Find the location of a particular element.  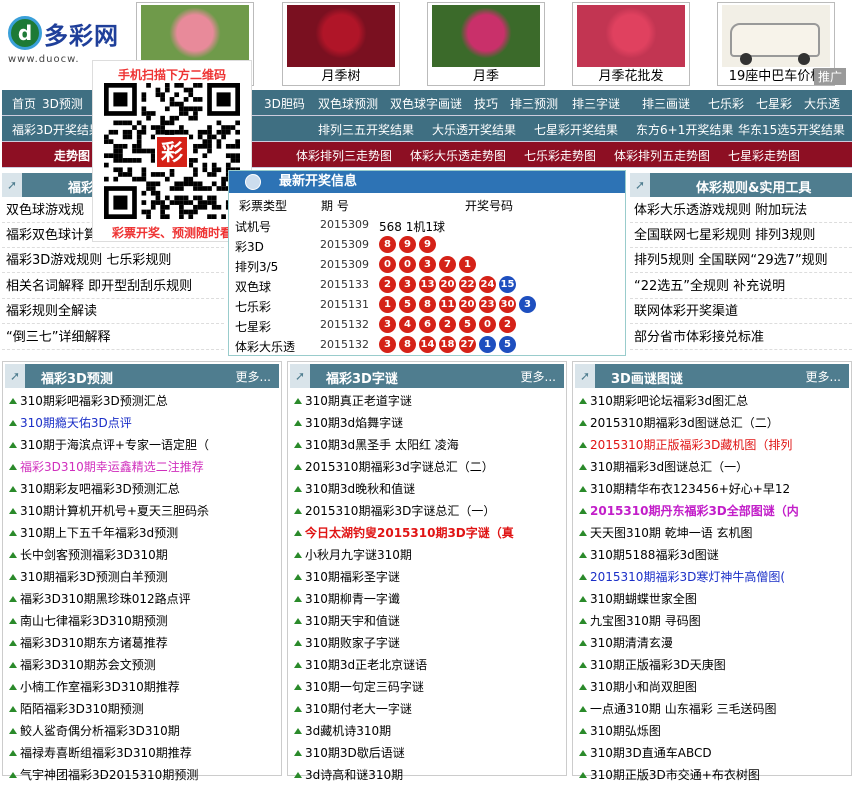

article-link: 3d诗高和谜310期 is located at coordinates (348, 775).